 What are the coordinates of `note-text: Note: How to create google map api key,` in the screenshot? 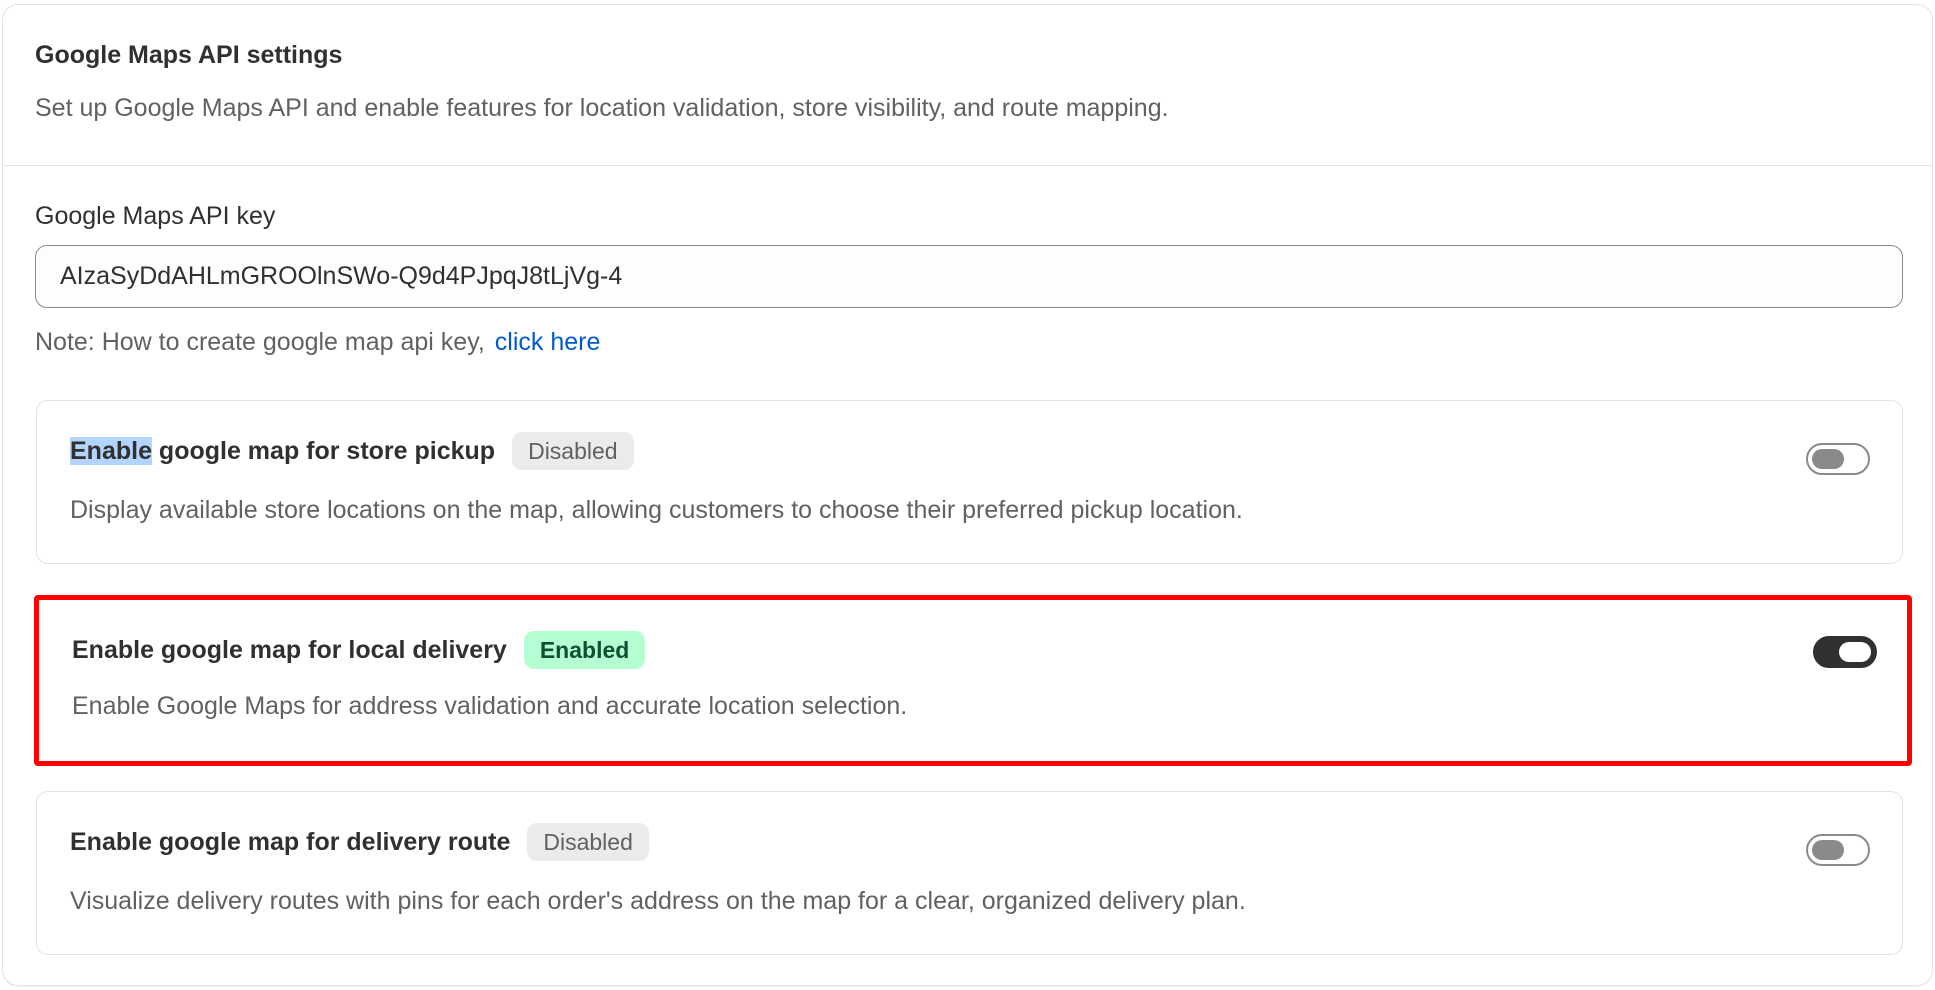 It's located at (260, 342).